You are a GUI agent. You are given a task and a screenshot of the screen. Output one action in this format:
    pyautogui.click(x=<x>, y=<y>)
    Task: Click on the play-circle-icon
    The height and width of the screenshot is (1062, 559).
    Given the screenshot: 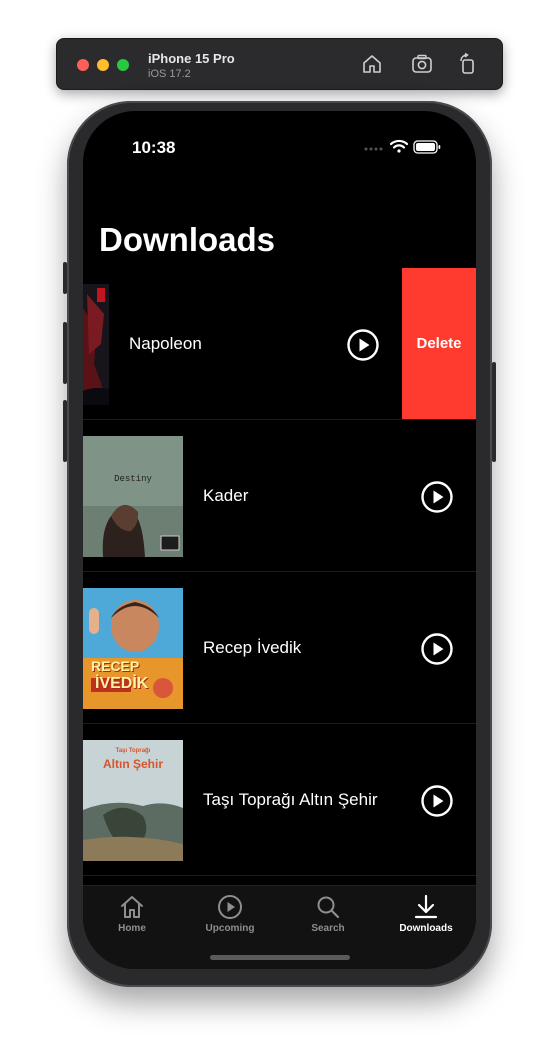 What is the action you would take?
    pyautogui.click(x=230, y=907)
    